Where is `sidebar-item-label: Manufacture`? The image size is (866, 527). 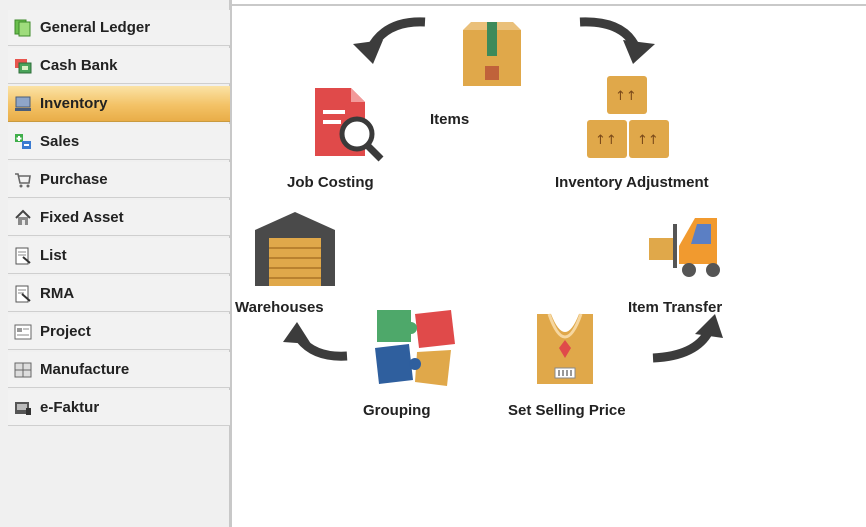
sidebar-item-label: Manufacture is located at coordinates (85, 369).